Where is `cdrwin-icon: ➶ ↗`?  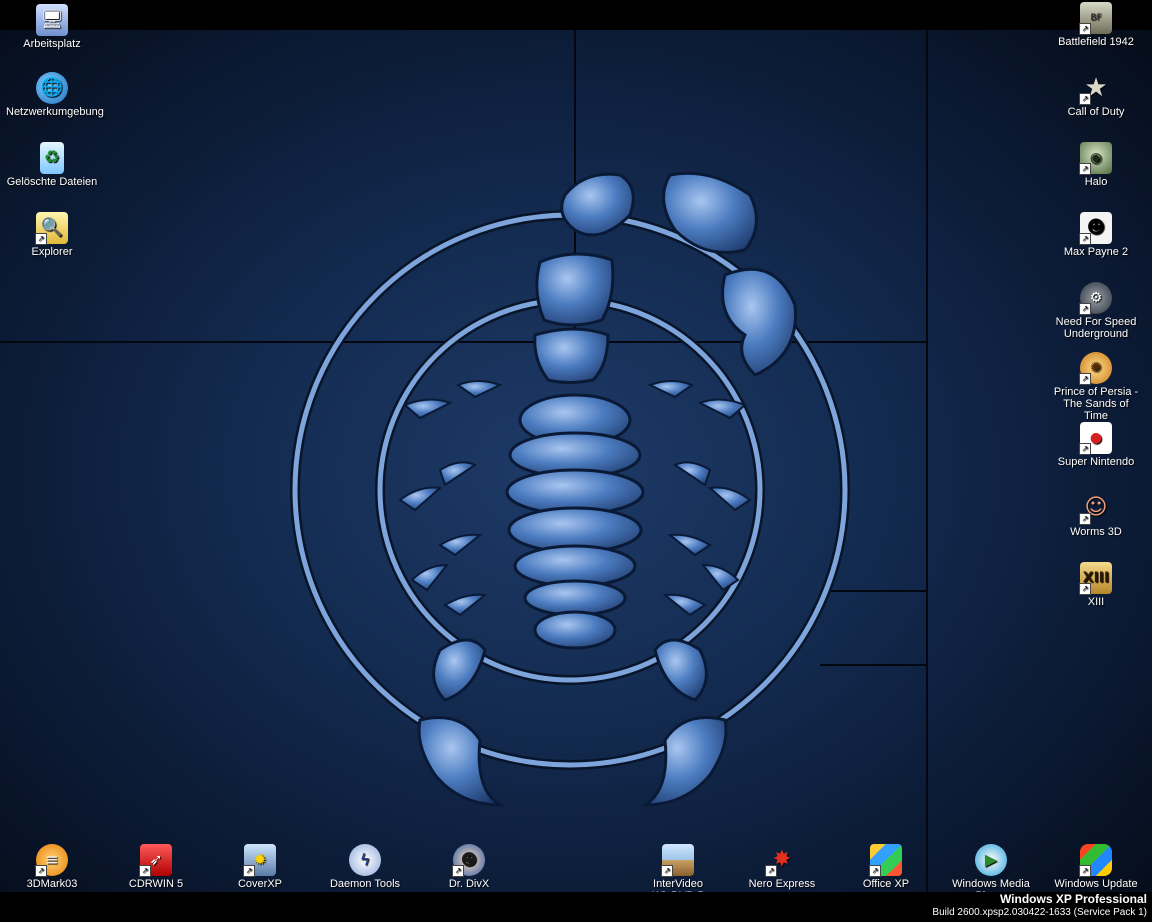
cdrwin-icon: ➶ ↗ is located at coordinates (155, 860).